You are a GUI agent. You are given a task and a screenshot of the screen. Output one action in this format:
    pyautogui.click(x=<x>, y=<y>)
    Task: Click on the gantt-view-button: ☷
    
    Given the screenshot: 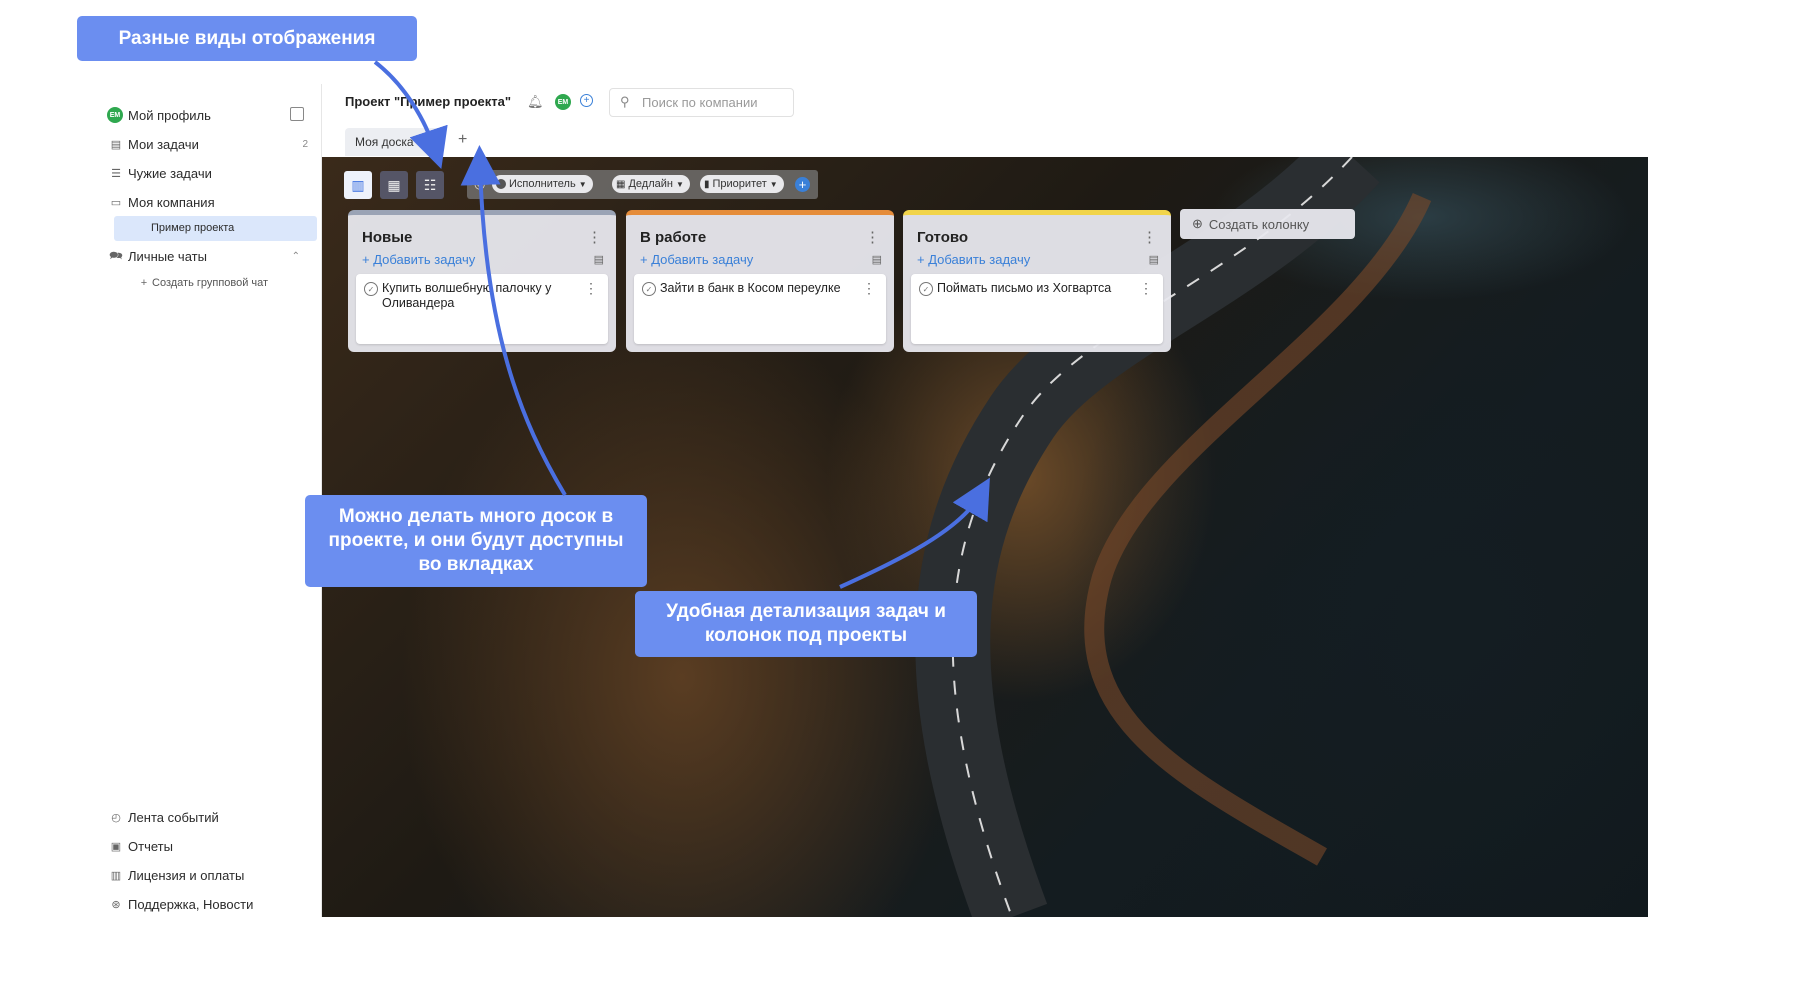 What is the action you would take?
    pyautogui.click(x=430, y=185)
    